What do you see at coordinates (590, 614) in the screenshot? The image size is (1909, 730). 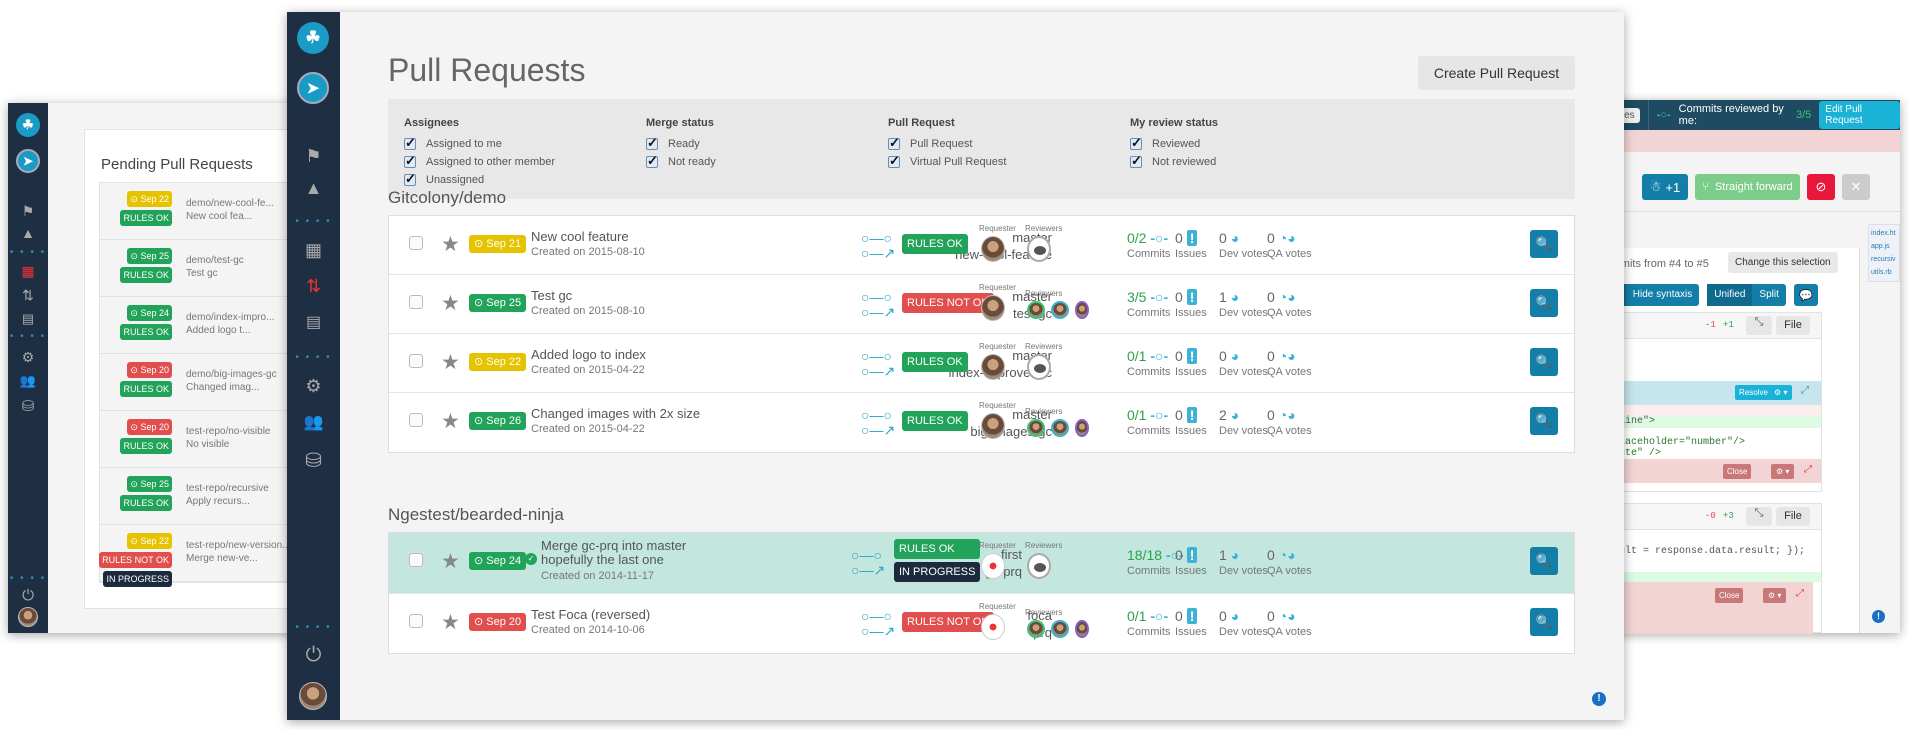 I see `pr-title: Test Foca (reversed)` at bounding box center [590, 614].